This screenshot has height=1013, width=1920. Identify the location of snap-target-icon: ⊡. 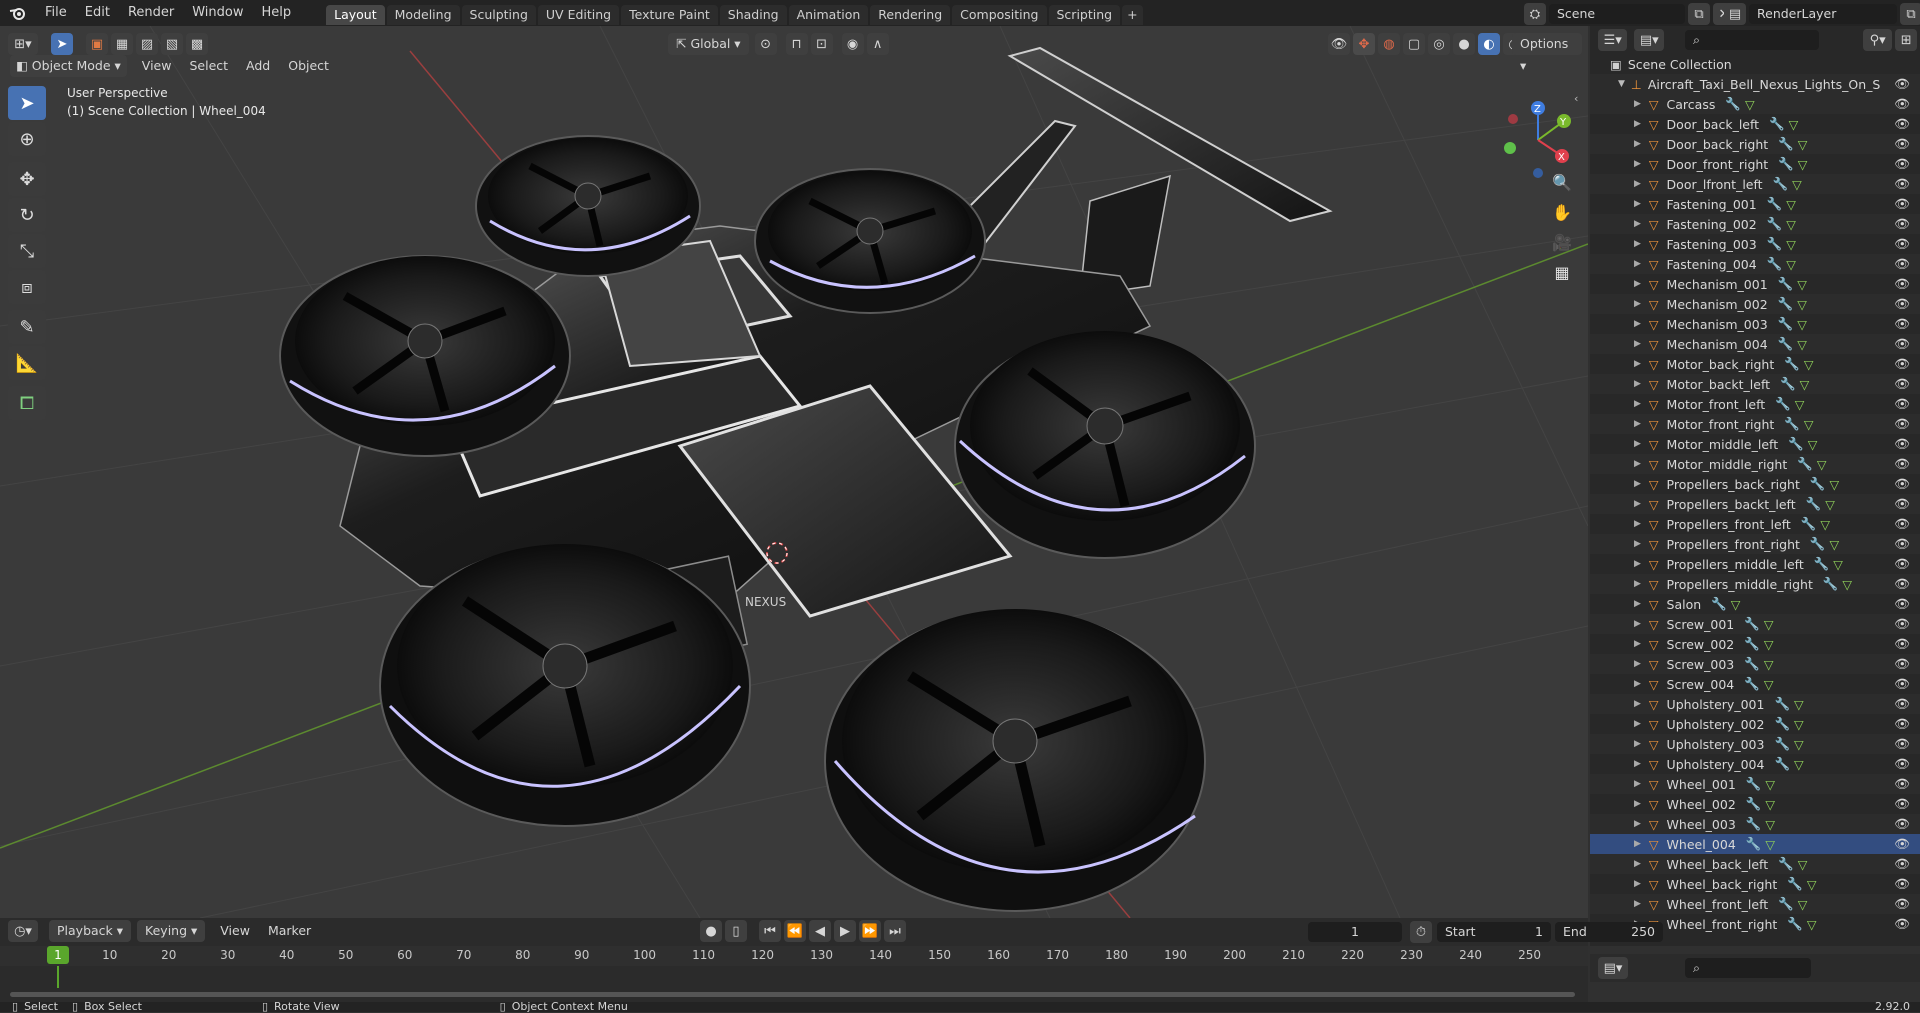
(821, 44).